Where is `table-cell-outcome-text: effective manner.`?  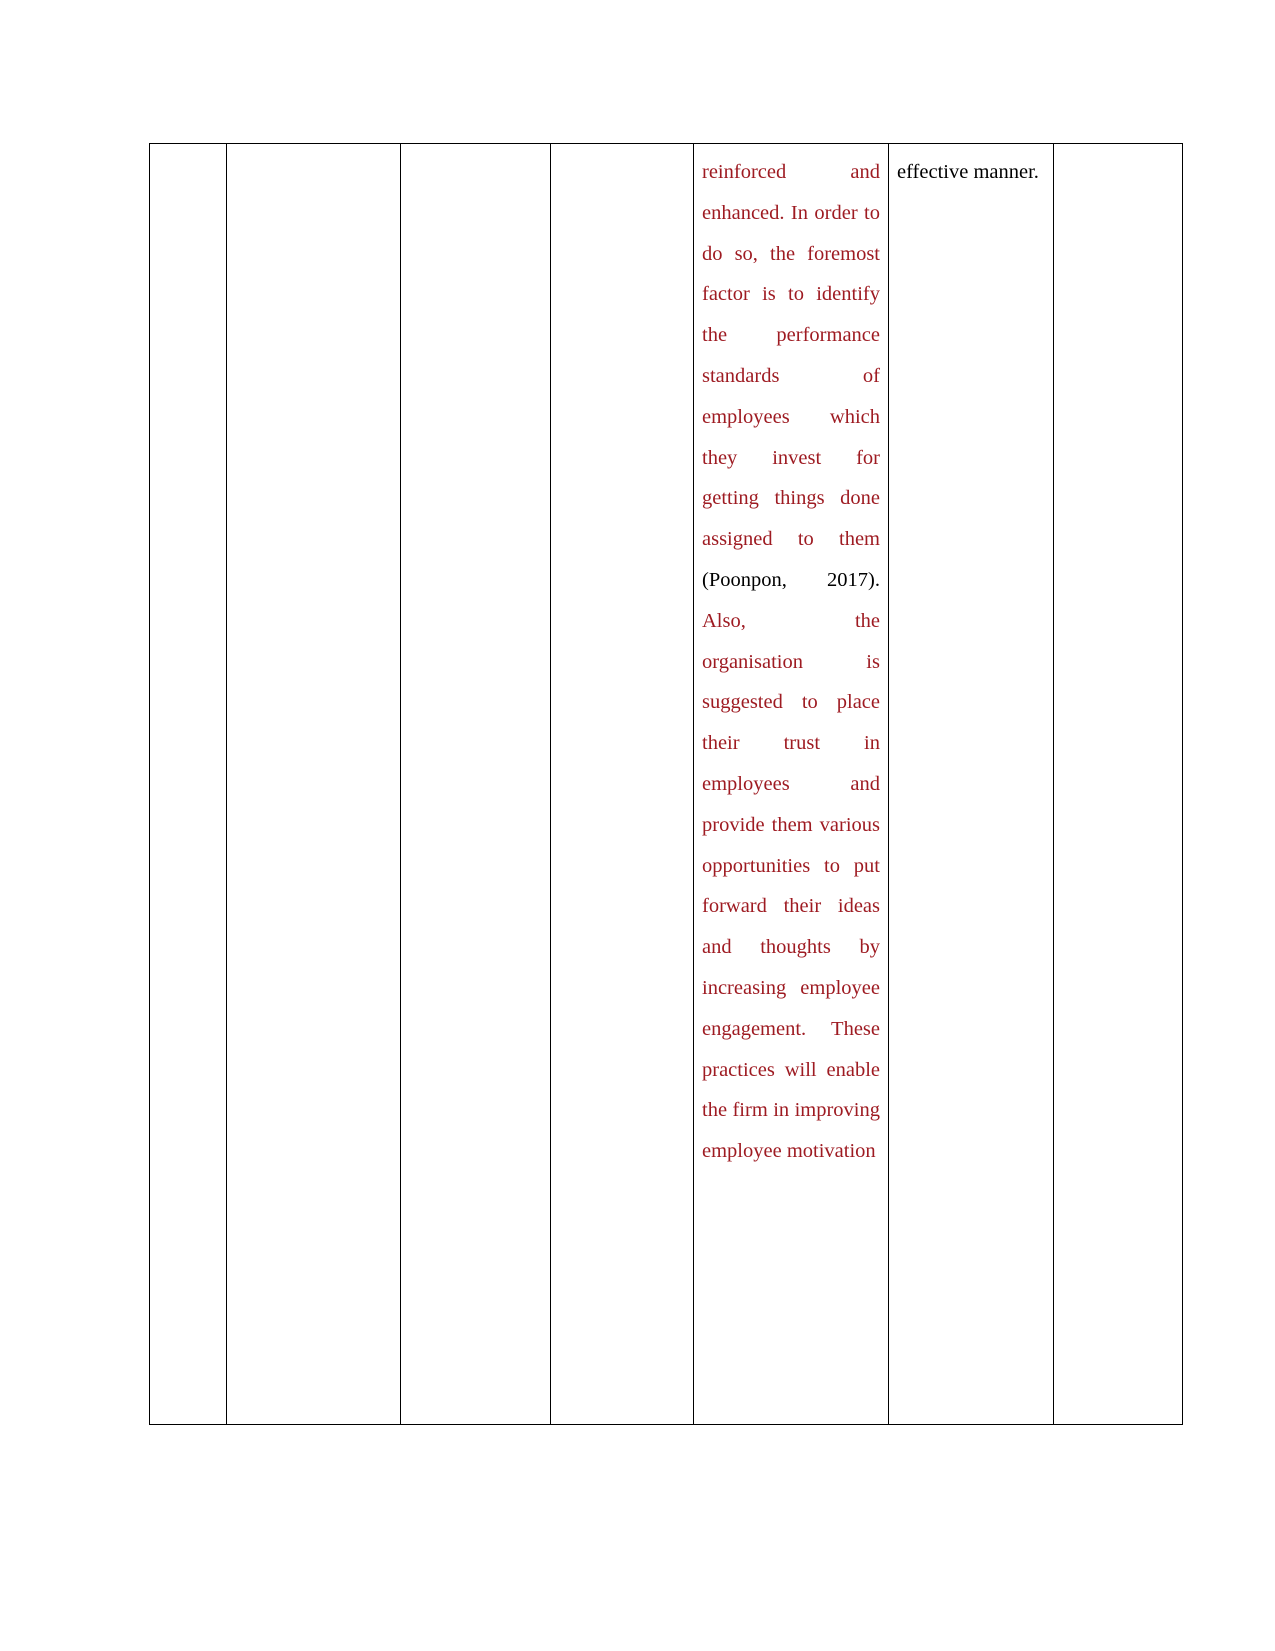
table-cell-outcome-text: effective manner. is located at coordinates (971, 784).